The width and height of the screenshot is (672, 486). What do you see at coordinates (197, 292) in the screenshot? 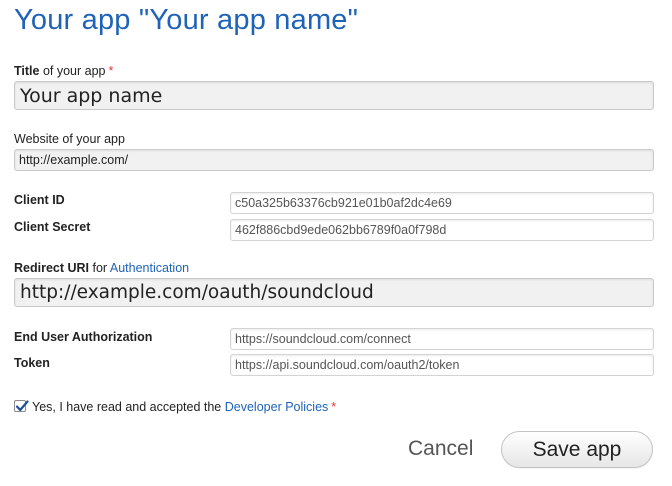
I see `redirect-uri-input-value: http://example.com/oauth/soundcloud` at bounding box center [197, 292].